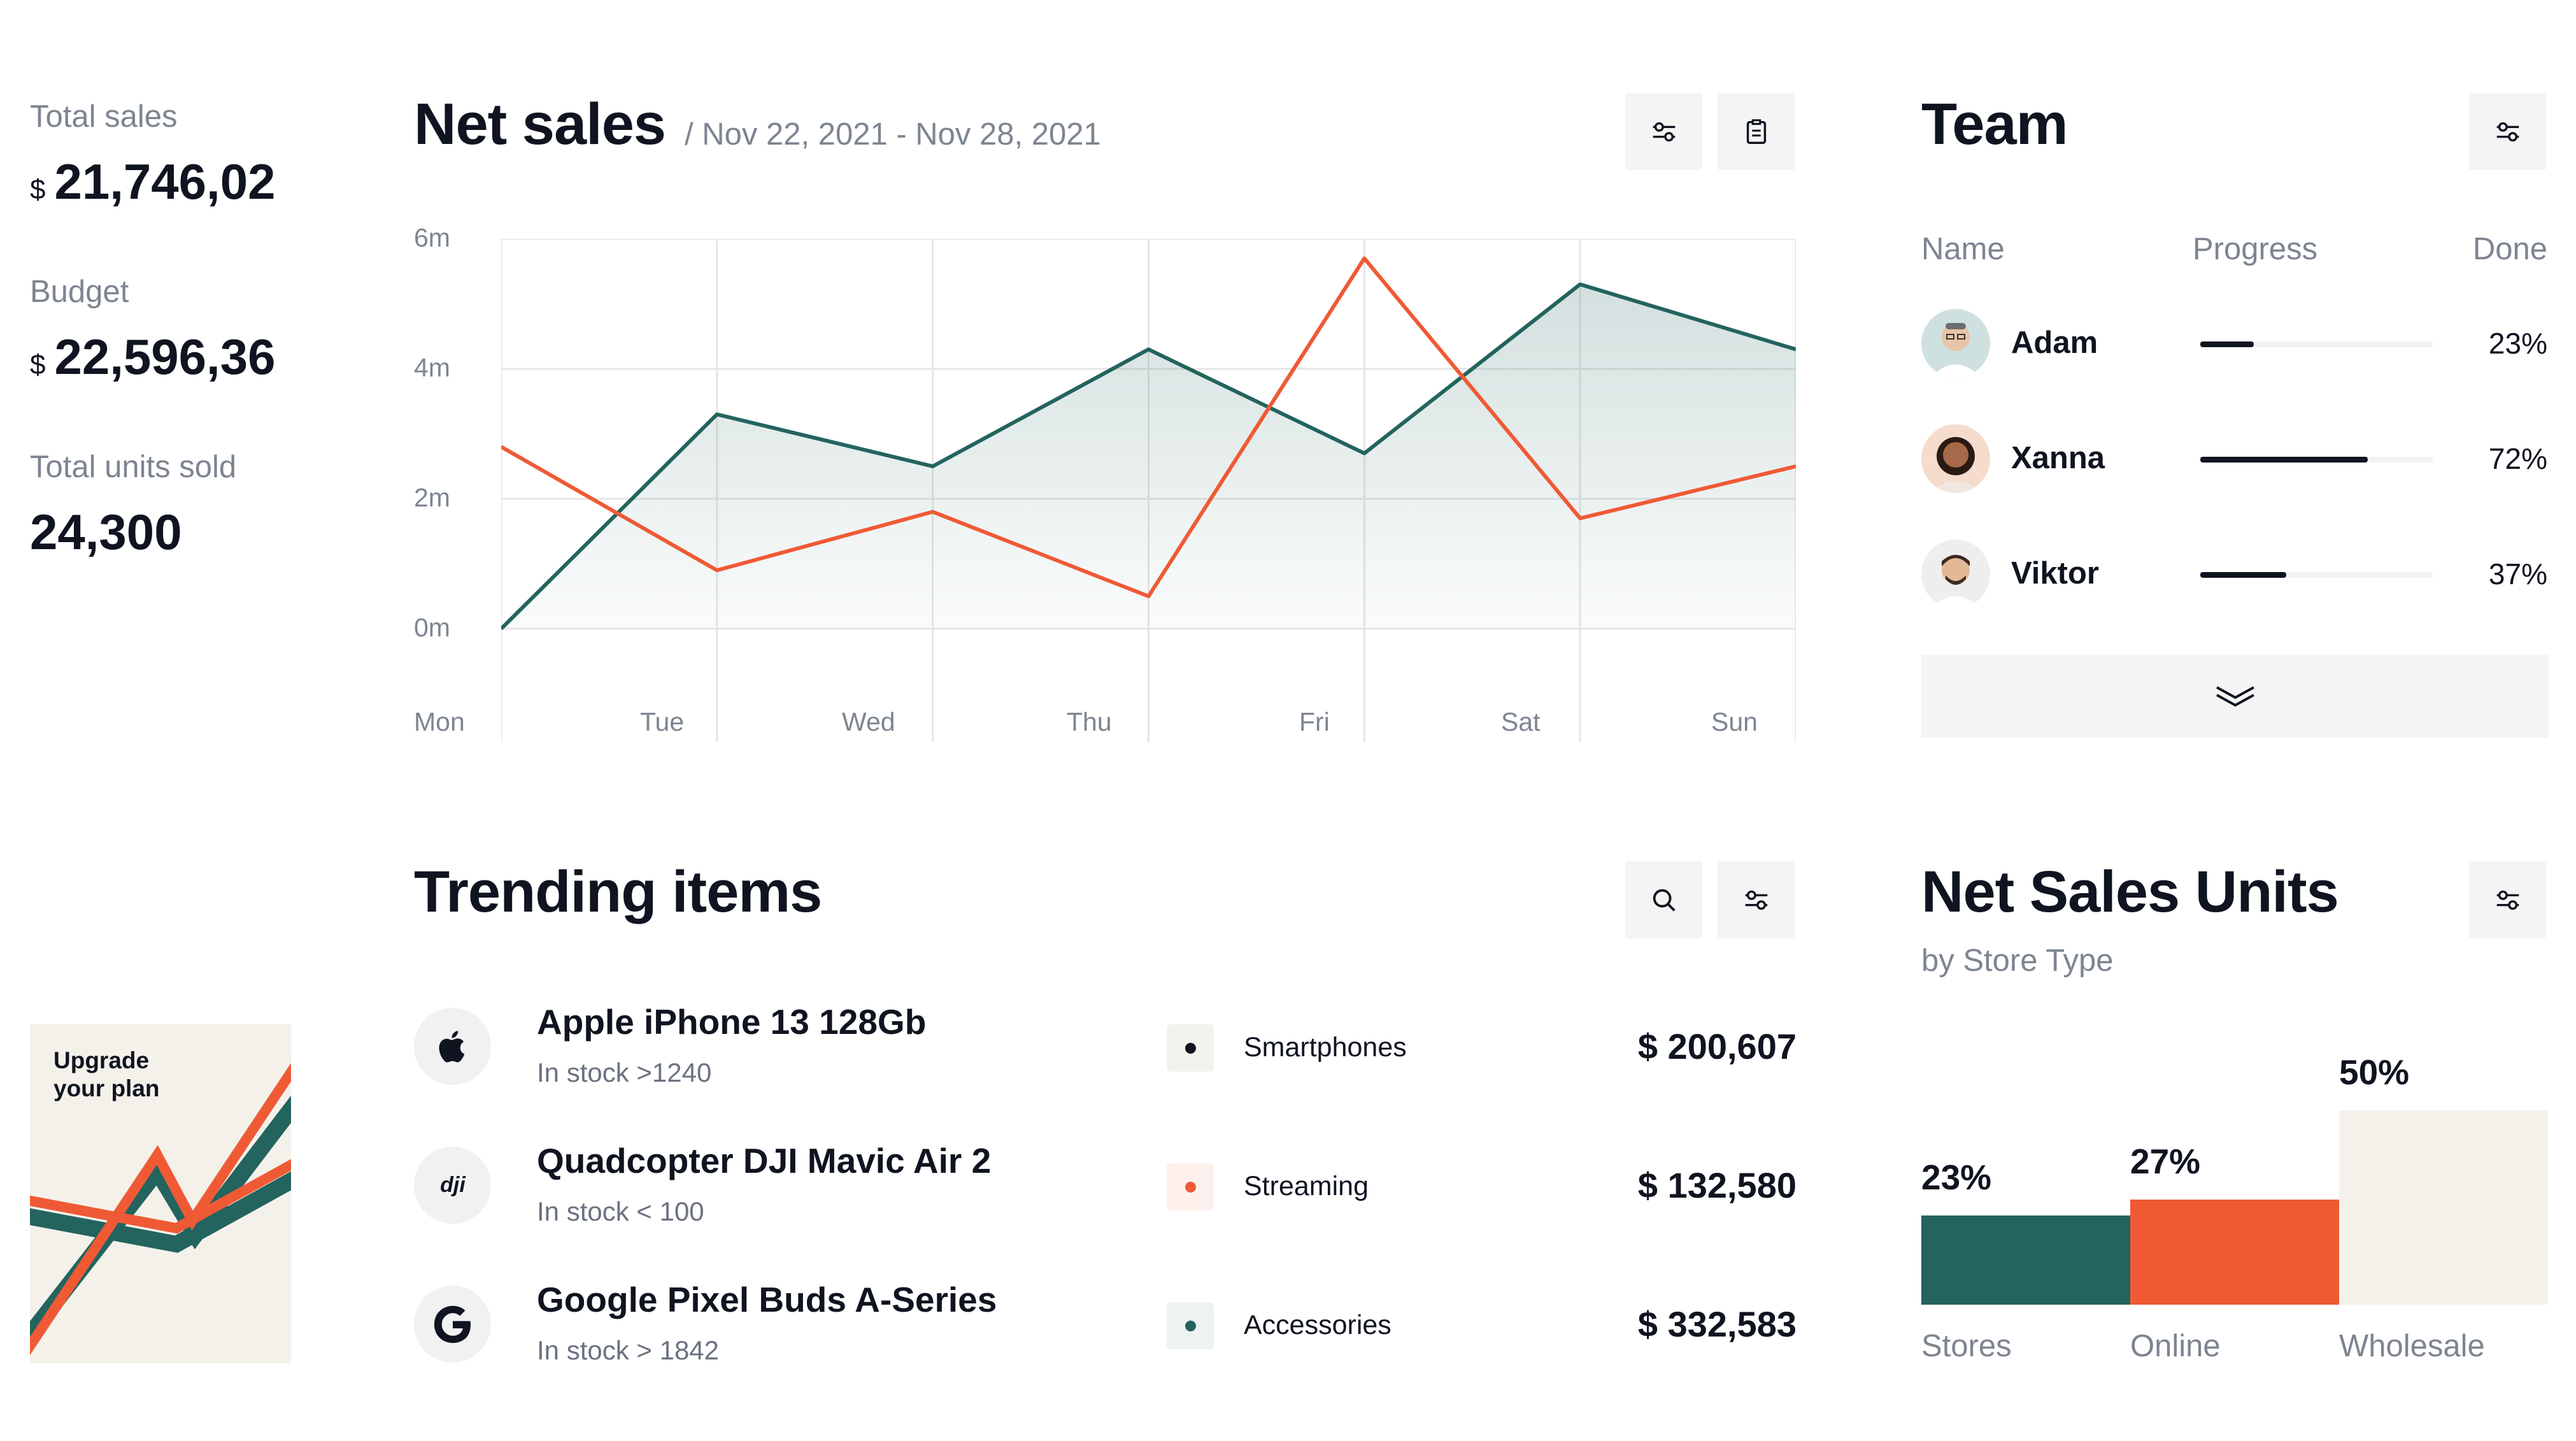  Describe the element at coordinates (2412, 1346) in the screenshot. I see `units-bar-label: Wholesale` at that location.